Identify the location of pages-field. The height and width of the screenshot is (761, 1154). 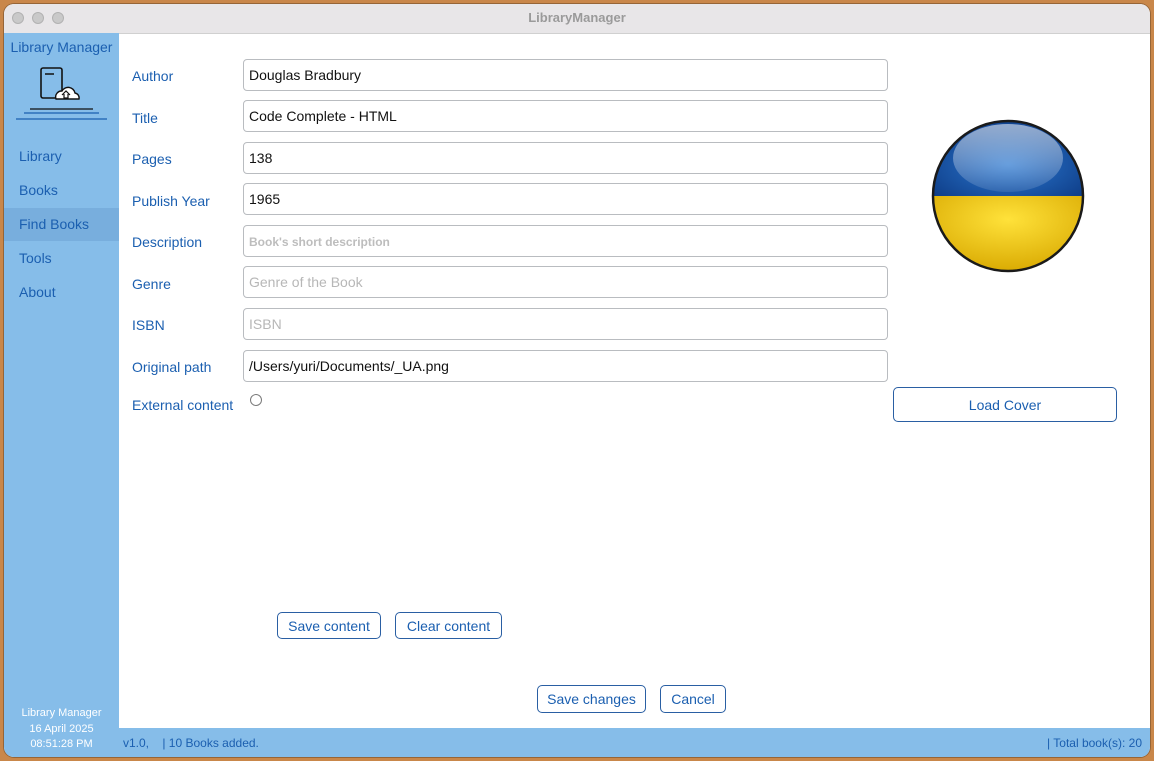
(565, 158).